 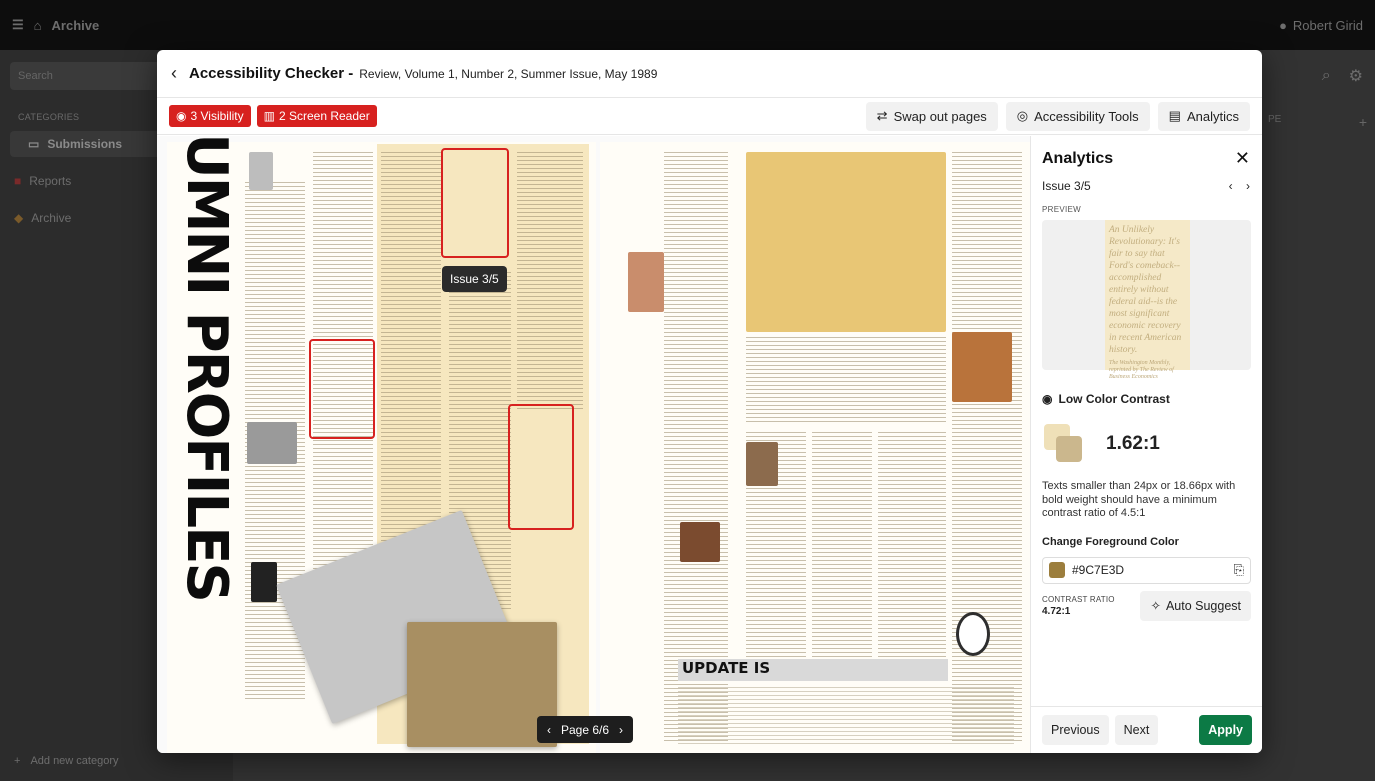 I want to click on flower-photo, so click(x=982, y=367).